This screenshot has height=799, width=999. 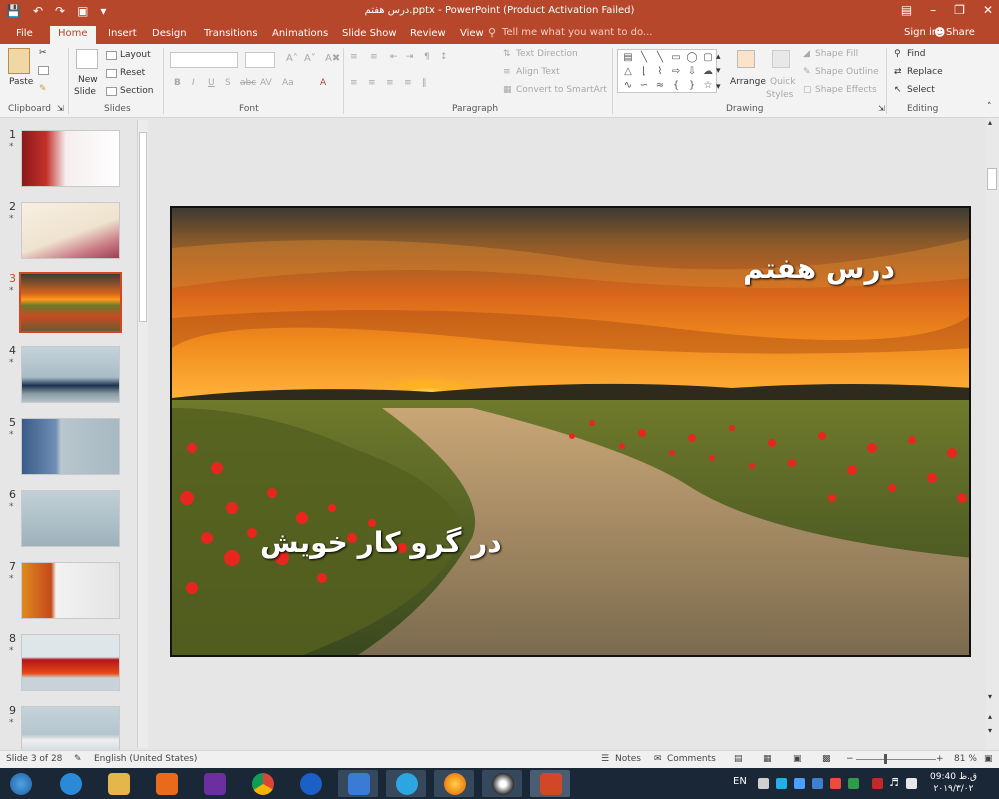 What do you see at coordinates (410, 57) in the screenshot?
I see `increase-indent-icon: ⇥` at bounding box center [410, 57].